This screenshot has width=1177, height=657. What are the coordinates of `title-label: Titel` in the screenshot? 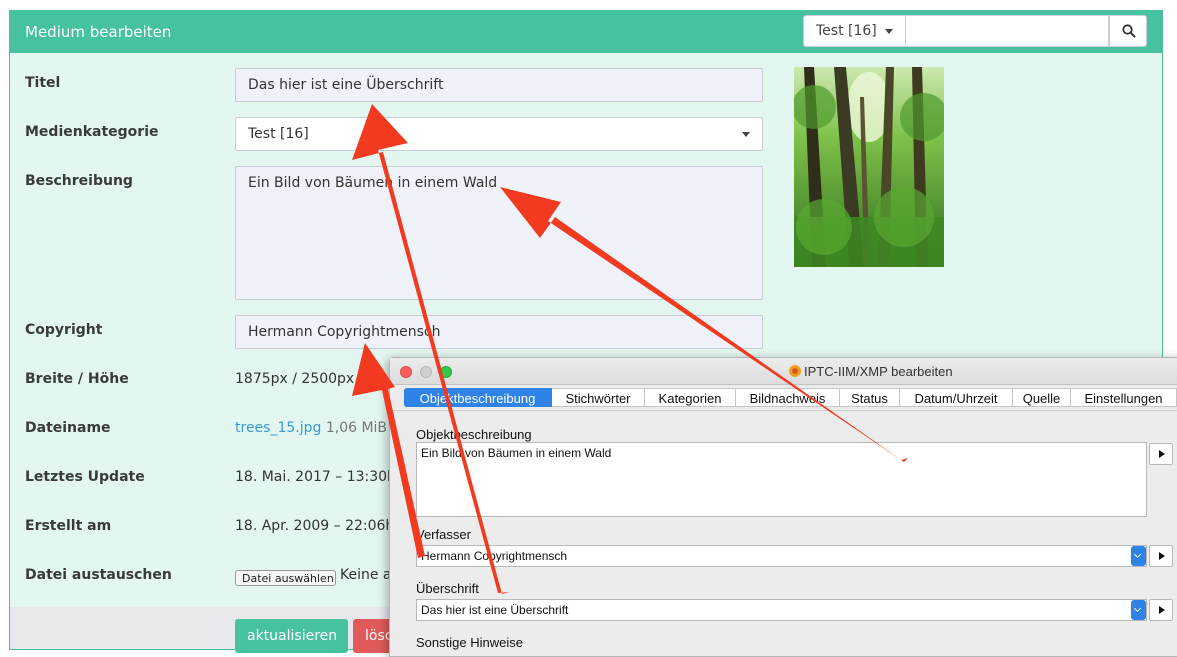 It's located at (43, 83).